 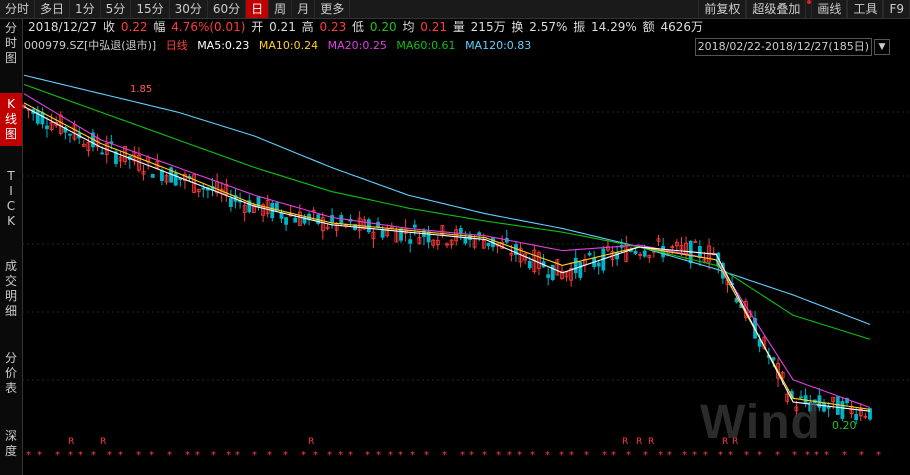 I want to click on high-label: 高, so click(x=307, y=27).